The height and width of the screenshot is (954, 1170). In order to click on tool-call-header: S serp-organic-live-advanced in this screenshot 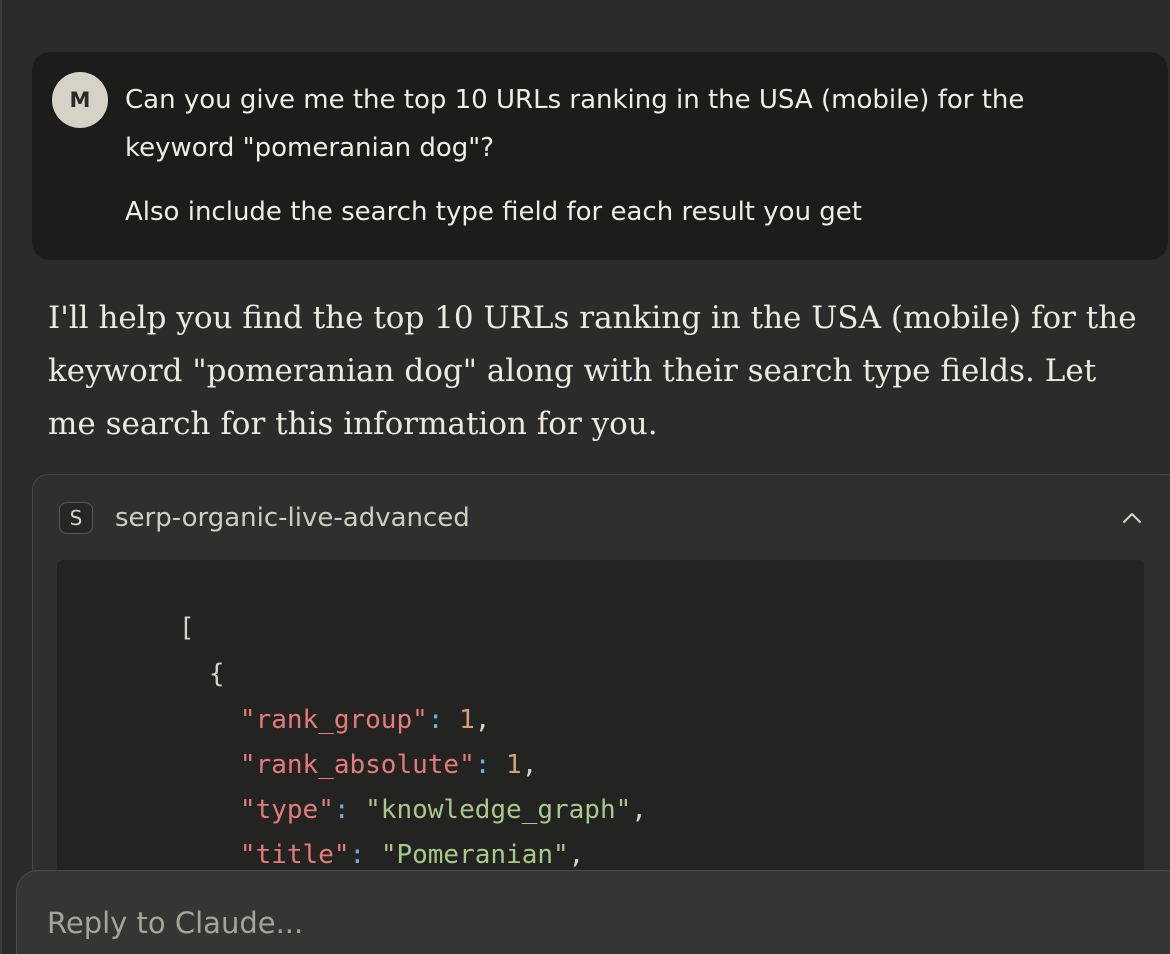, I will do `click(588, 517)`.